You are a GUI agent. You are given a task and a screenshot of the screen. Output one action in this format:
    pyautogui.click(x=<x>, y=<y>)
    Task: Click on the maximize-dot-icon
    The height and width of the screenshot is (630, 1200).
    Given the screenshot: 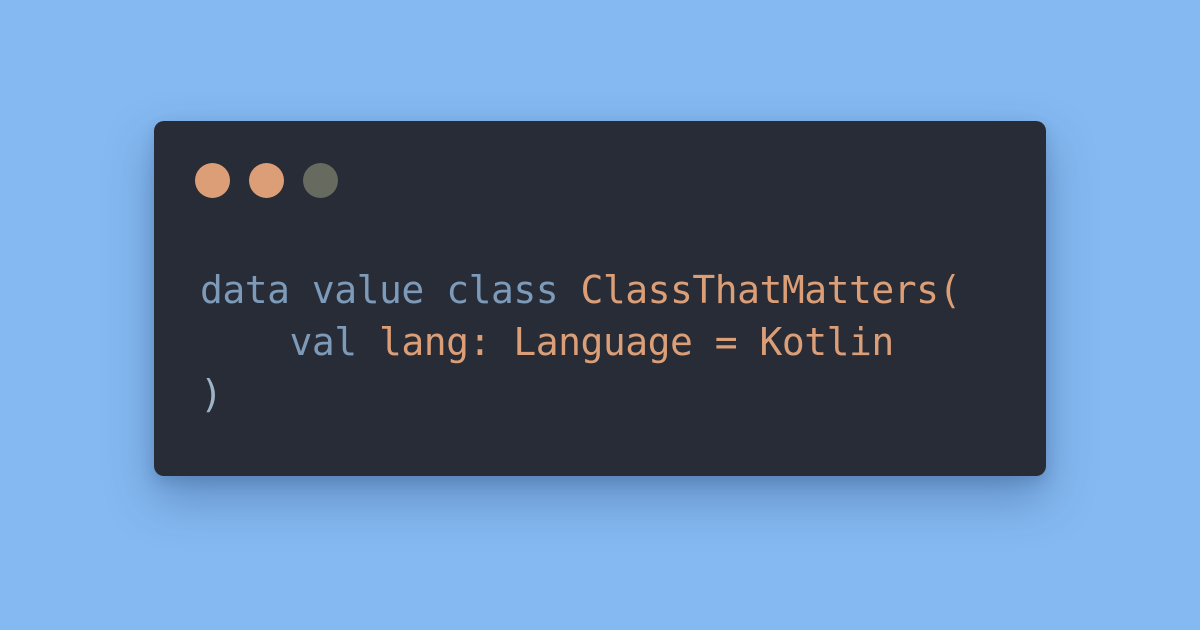 What is the action you would take?
    pyautogui.click(x=320, y=180)
    